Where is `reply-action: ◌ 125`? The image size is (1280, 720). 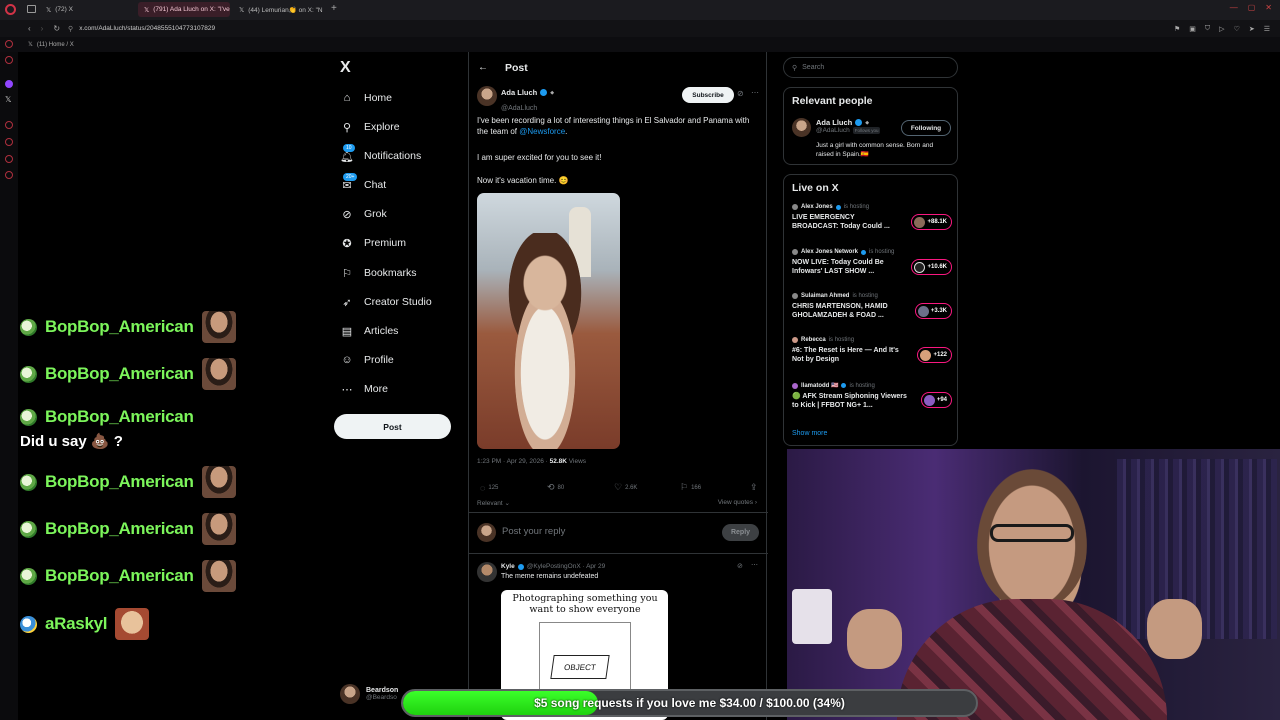
reply-action: ◌ 125 is located at coordinates (513, 487).